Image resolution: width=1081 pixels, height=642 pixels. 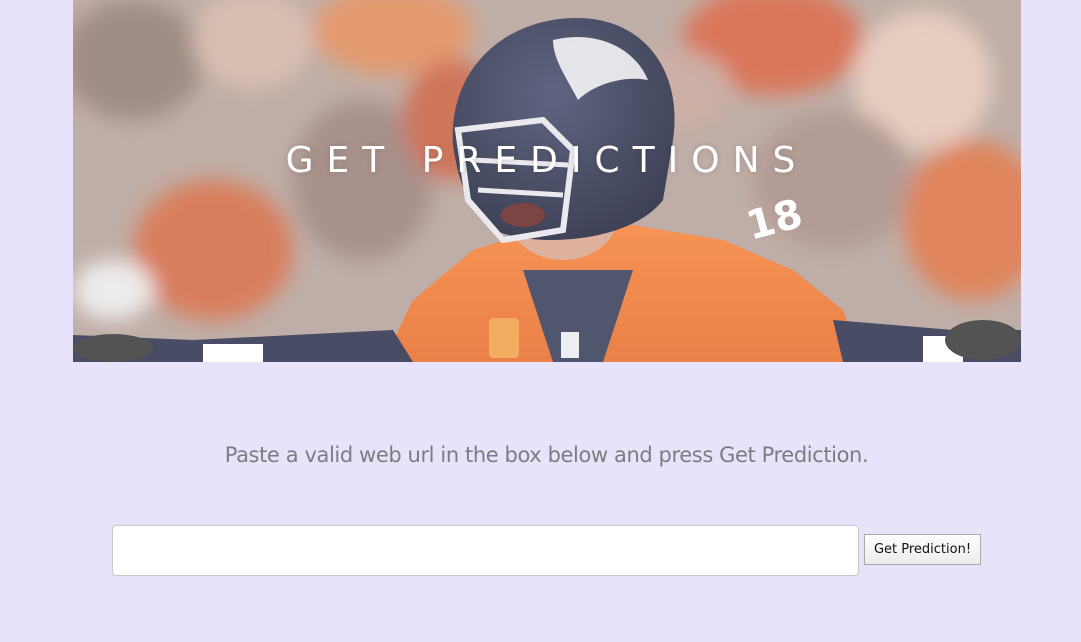 I want to click on get-prediction-button: Get Prediction!, so click(x=922, y=549).